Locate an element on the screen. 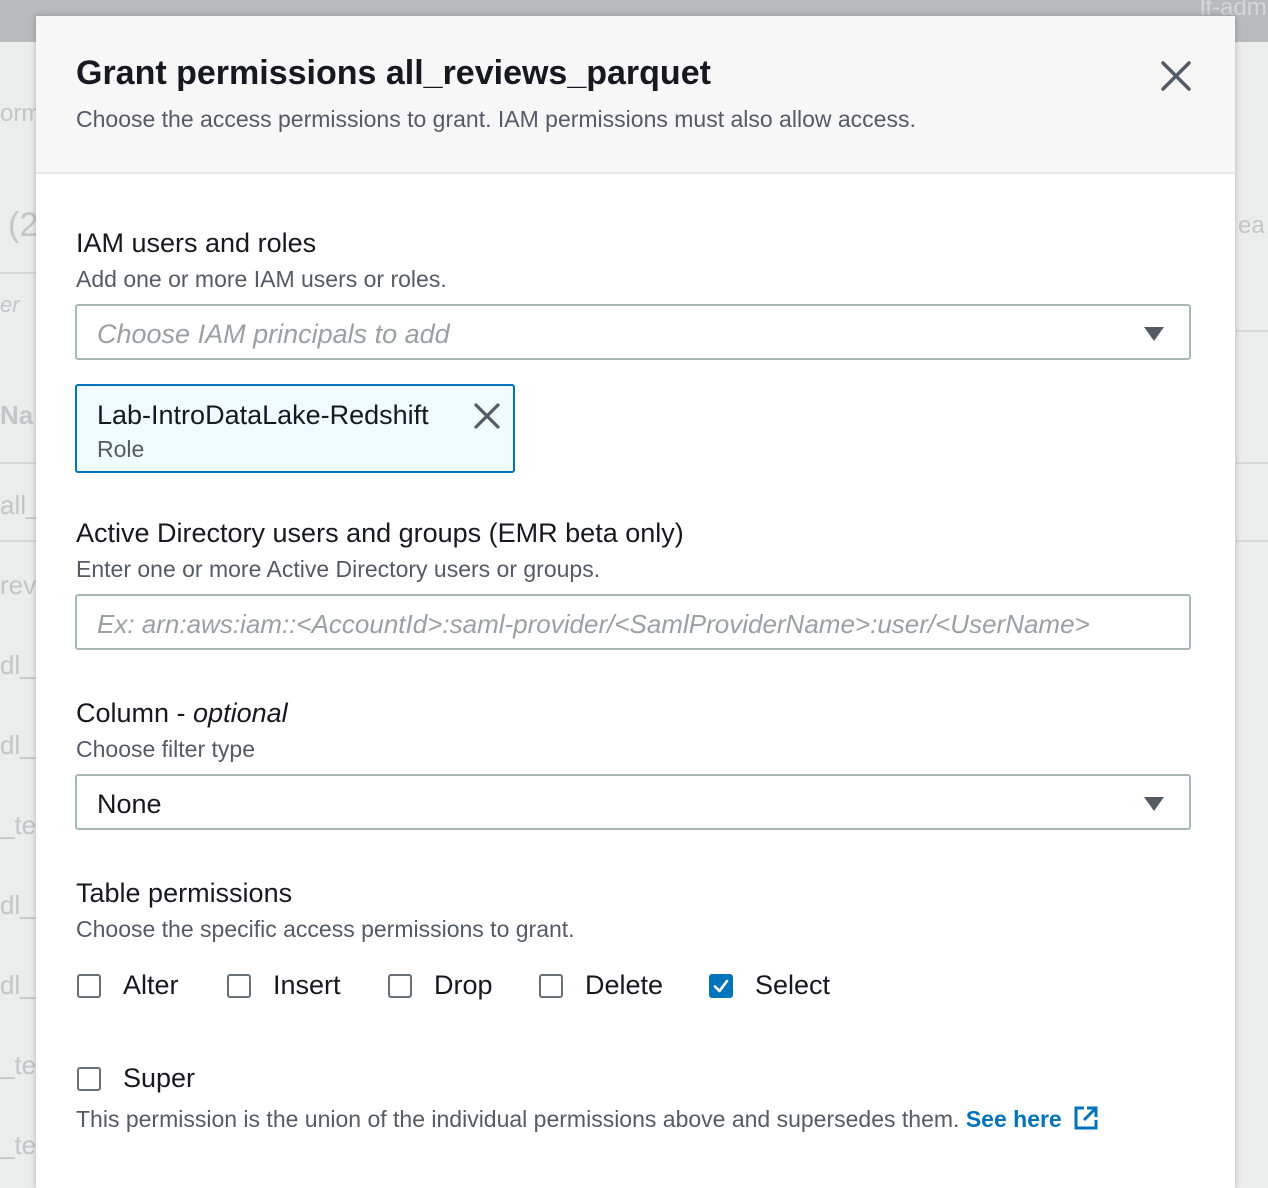  close-button is located at coordinates (1176, 76).